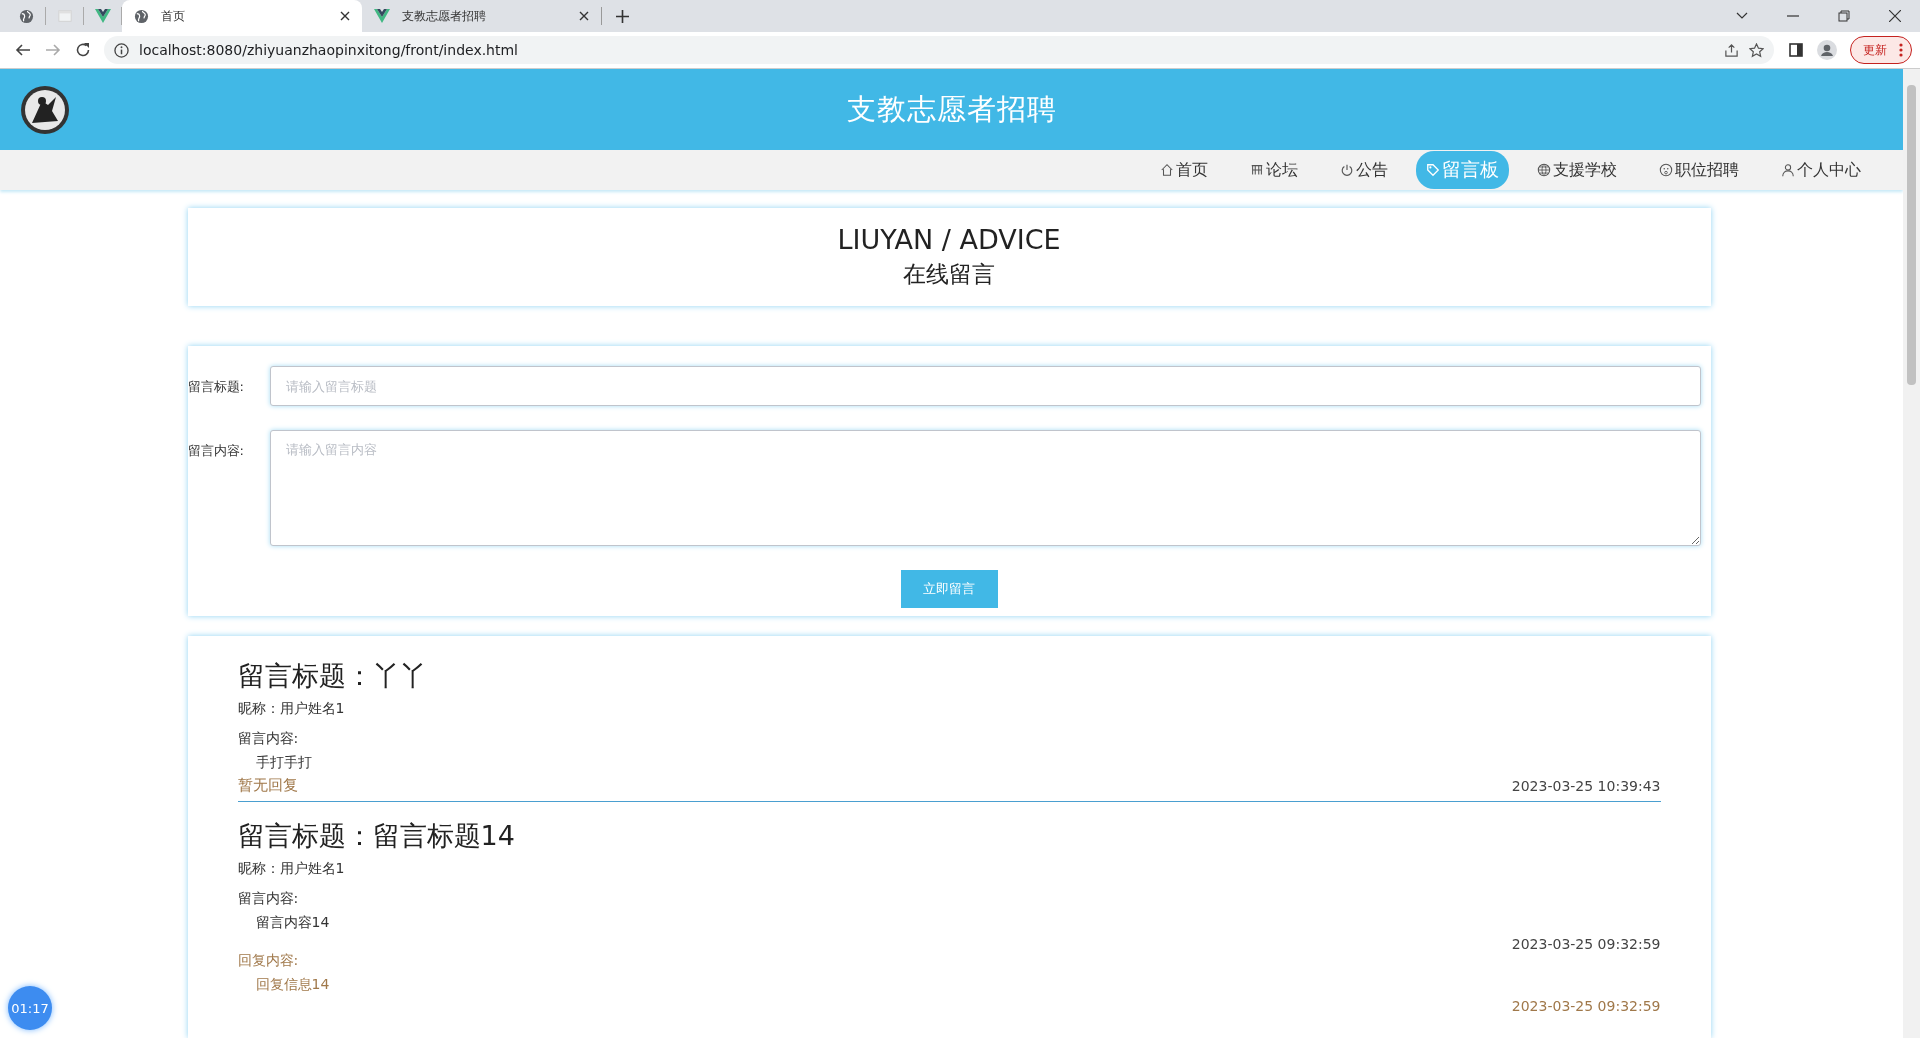  I want to click on message-title: 留言标题：丫丫, so click(332, 676).